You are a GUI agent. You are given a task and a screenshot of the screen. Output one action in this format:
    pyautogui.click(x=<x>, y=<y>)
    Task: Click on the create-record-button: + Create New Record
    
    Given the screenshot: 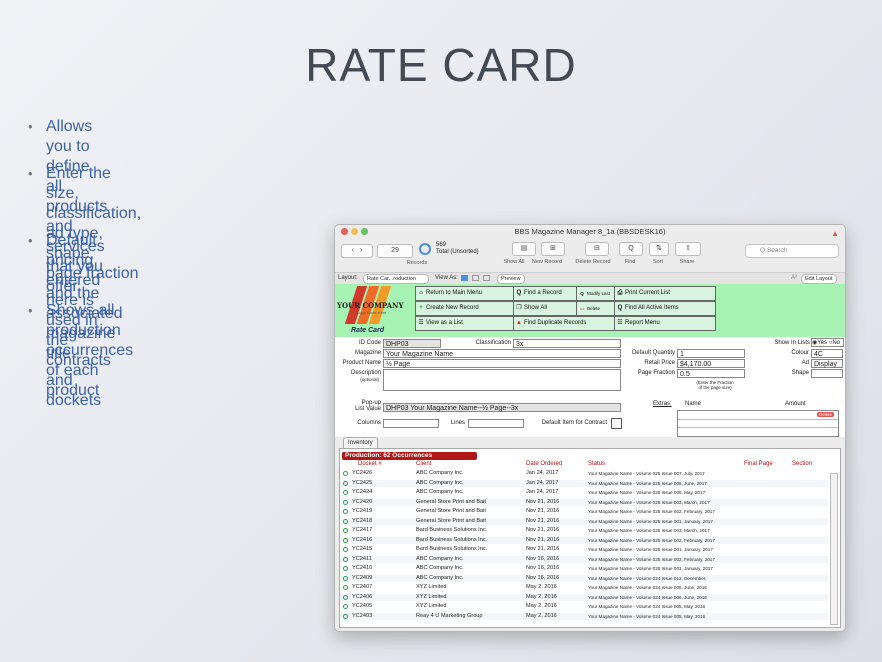 What is the action you would take?
    pyautogui.click(x=464, y=308)
    